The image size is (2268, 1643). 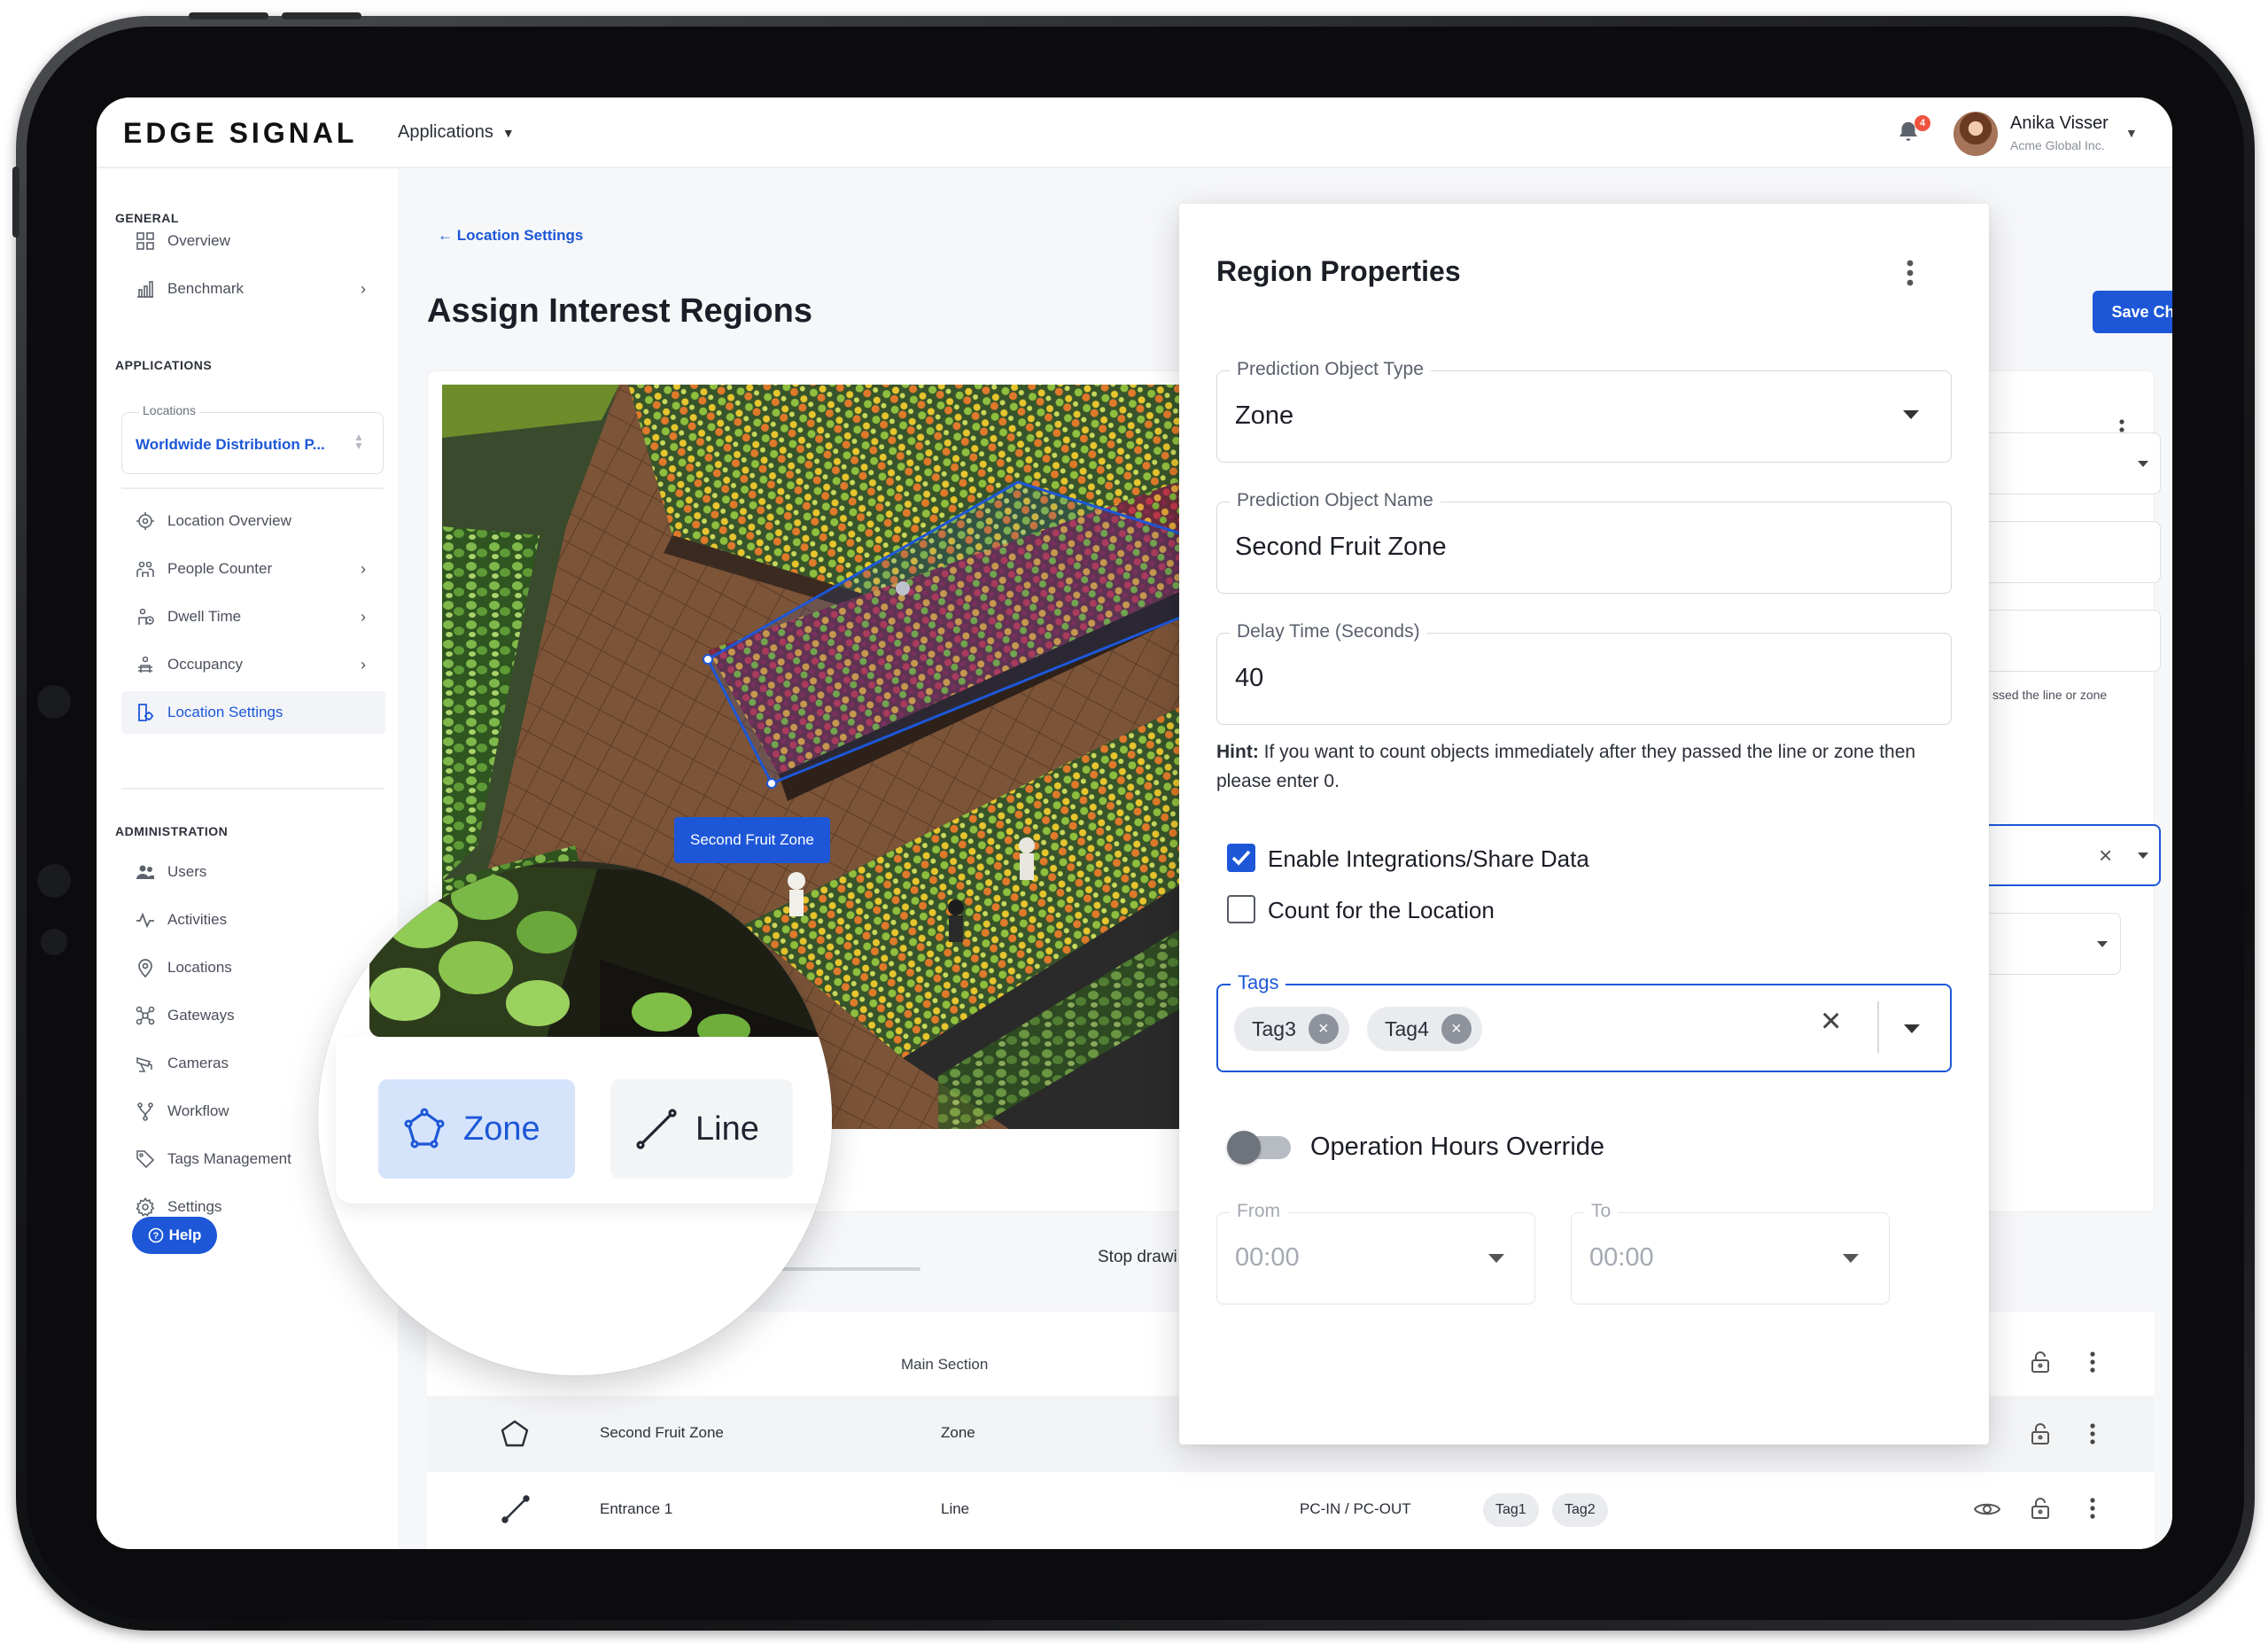 What do you see at coordinates (1341, 547) in the screenshot?
I see `field-value: Second Fruit Zone` at bounding box center [1341, 547].